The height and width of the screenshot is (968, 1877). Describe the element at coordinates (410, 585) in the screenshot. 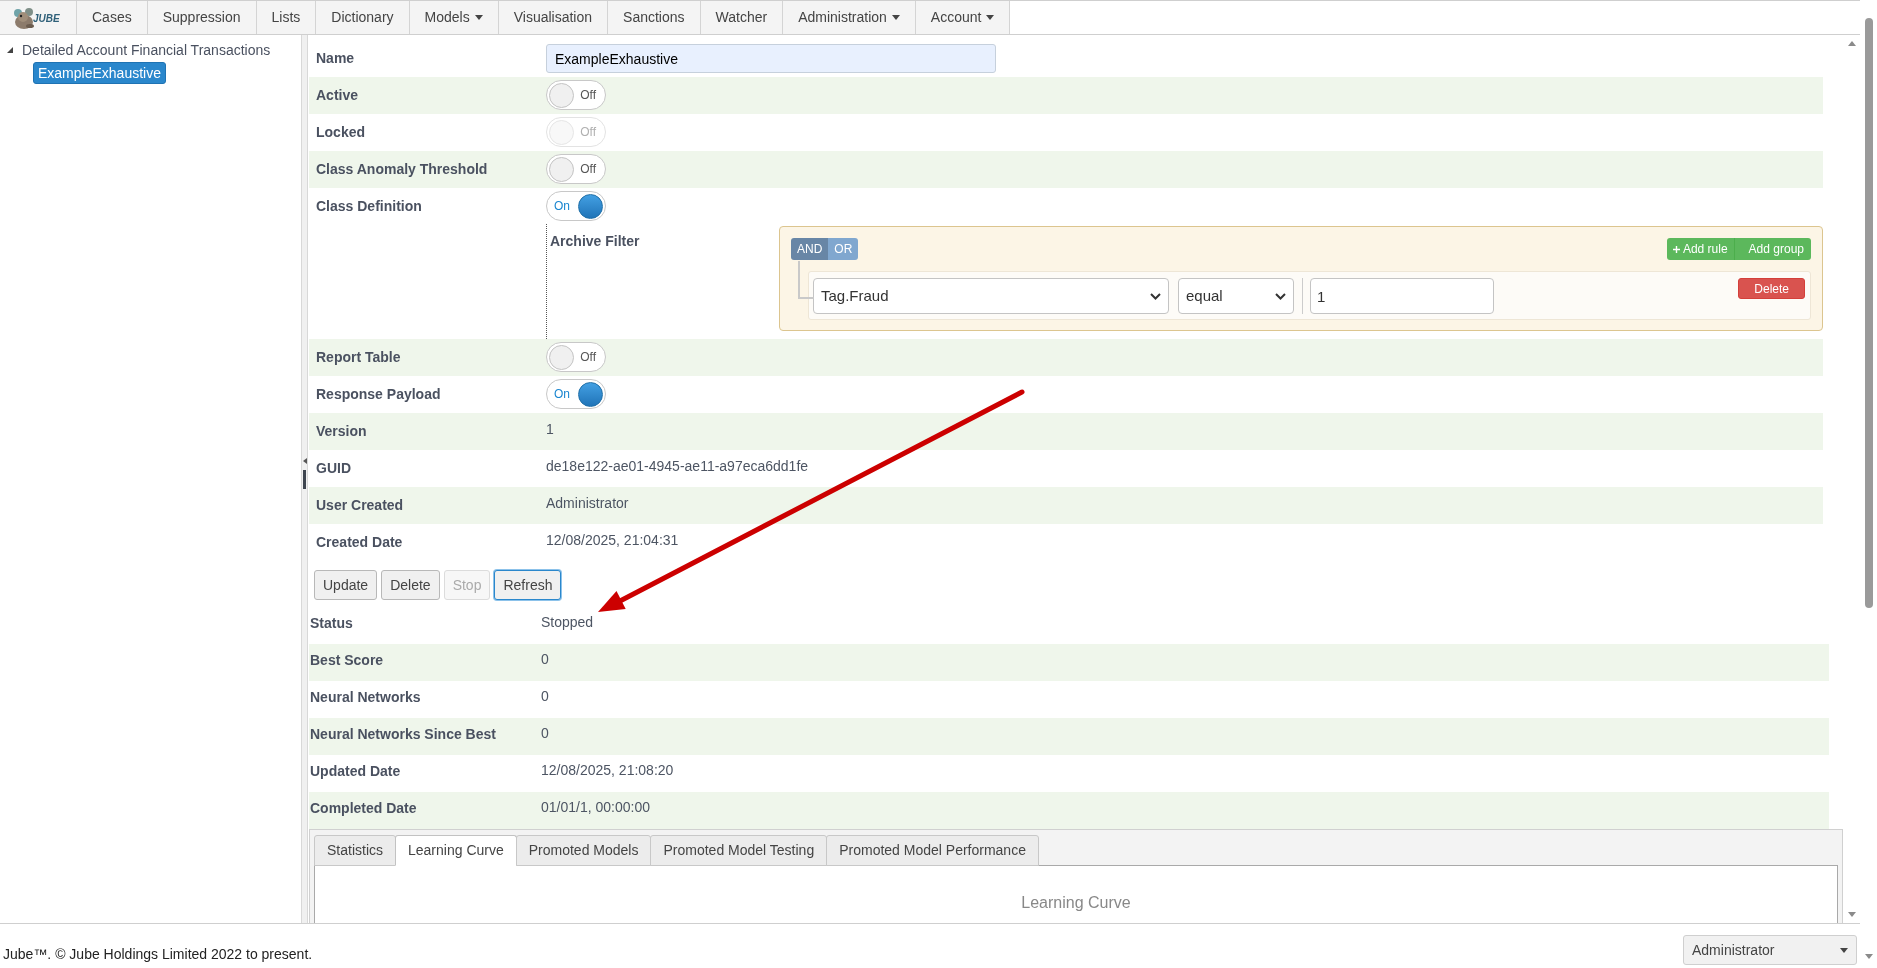

I see `action-button: Delete` at that location.